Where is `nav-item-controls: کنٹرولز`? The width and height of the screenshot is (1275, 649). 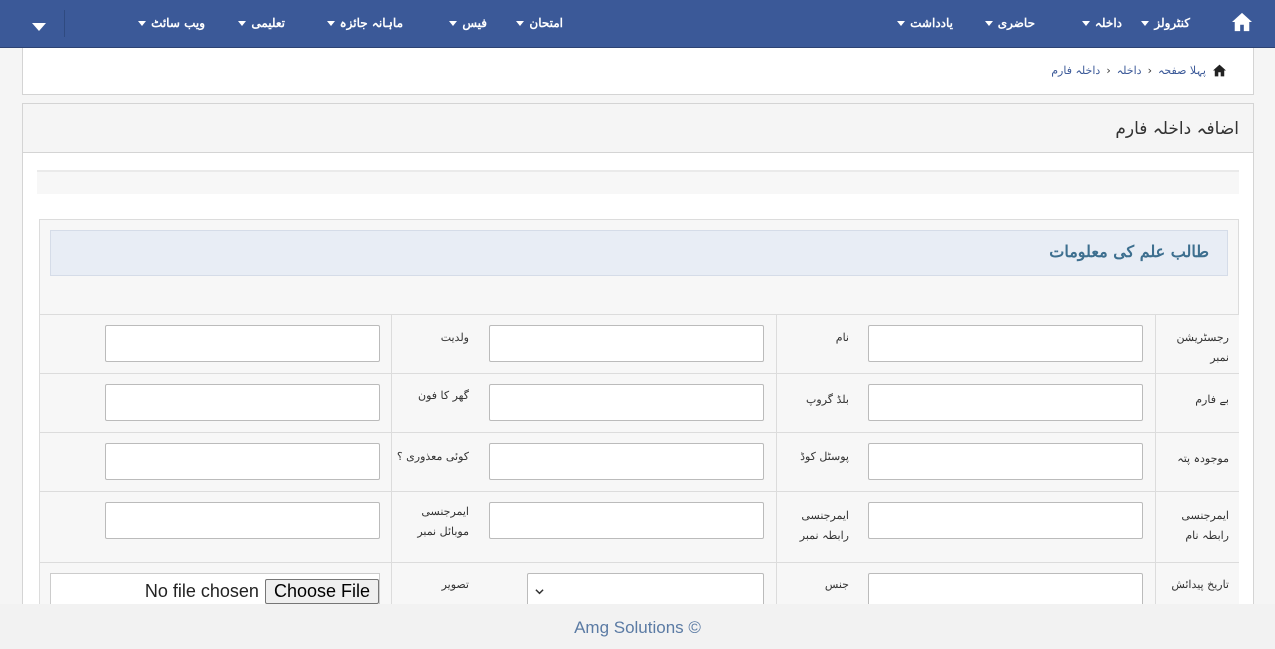 nav-item-controls: کنٹرولز is located at coordinates (1165, 23).